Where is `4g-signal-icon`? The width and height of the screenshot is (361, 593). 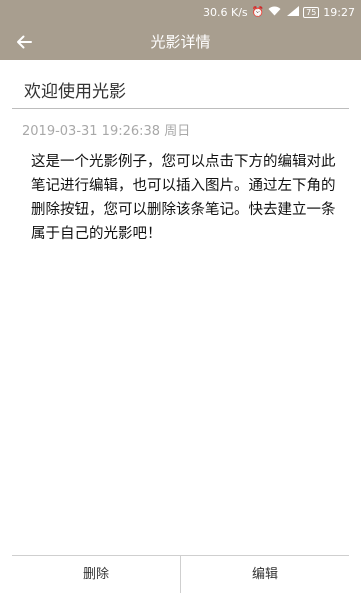
4g-signal-icon is located at coordinates (292, 12).